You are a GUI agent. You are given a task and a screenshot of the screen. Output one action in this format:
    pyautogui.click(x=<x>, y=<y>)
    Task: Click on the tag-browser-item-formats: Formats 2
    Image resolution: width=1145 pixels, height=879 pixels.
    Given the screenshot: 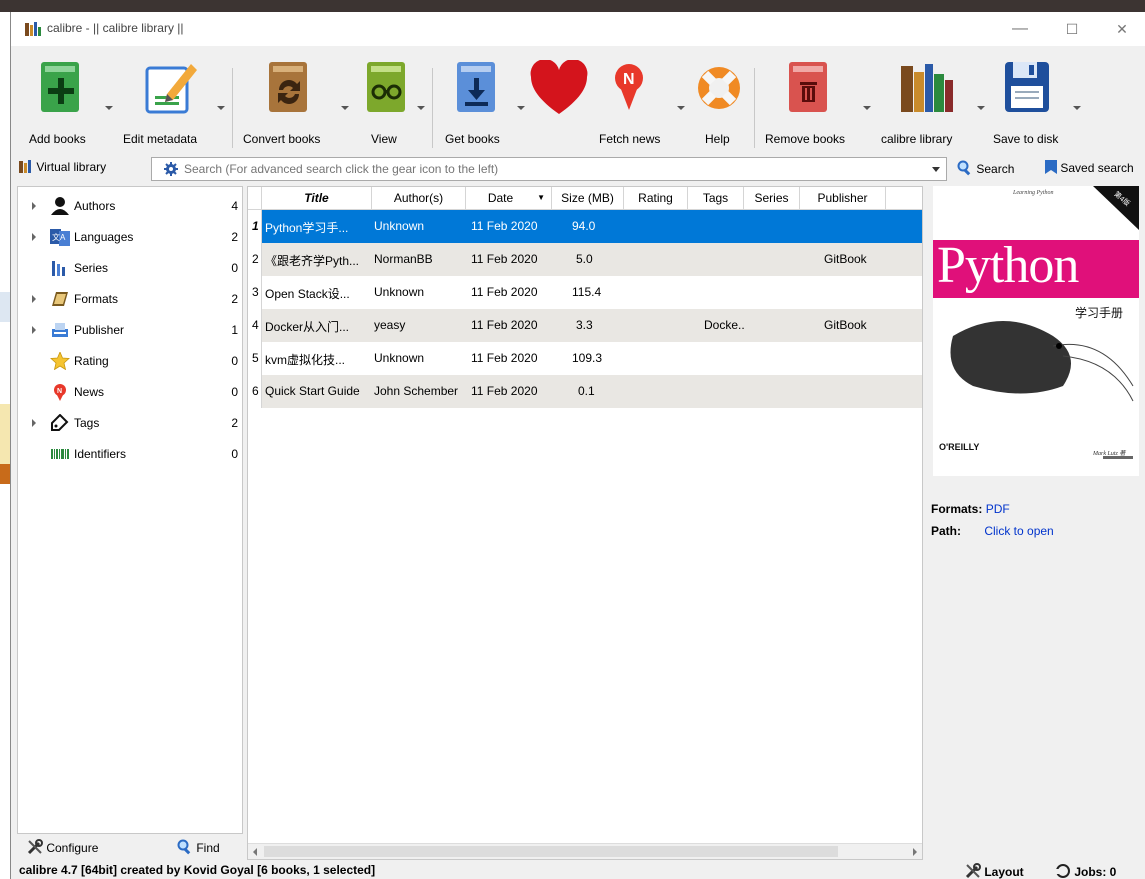 What is the action you would take?
    pyautogui.click(x=130, y=299)
    